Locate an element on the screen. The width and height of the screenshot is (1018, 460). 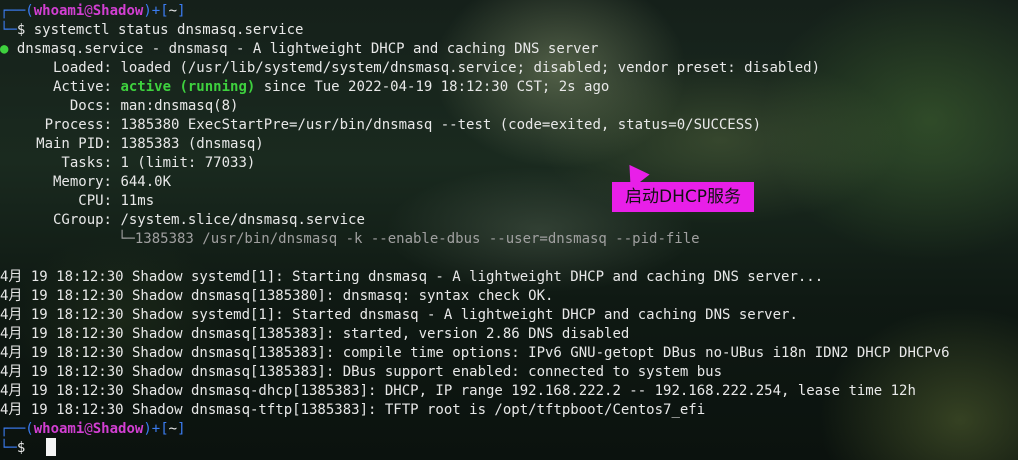
command-line: └─$ systemctl status dnsmasq.service is located at coordinates (152, 30).